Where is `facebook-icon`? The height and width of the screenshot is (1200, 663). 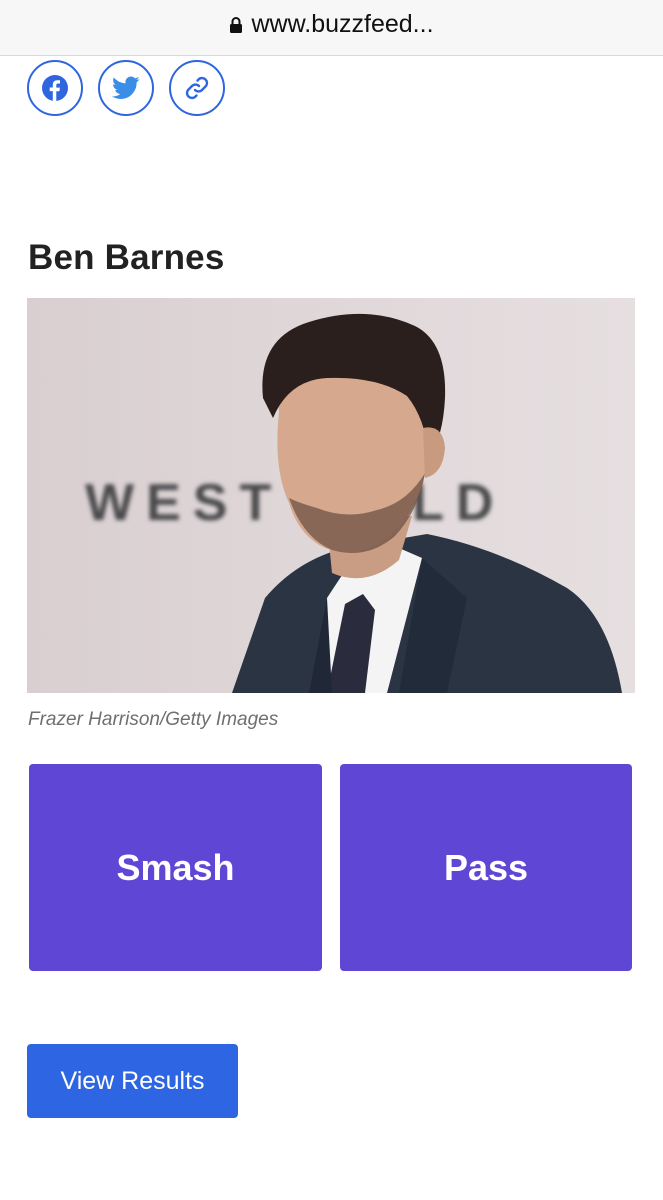 facebook-icon is located at coordinates (55, 88).